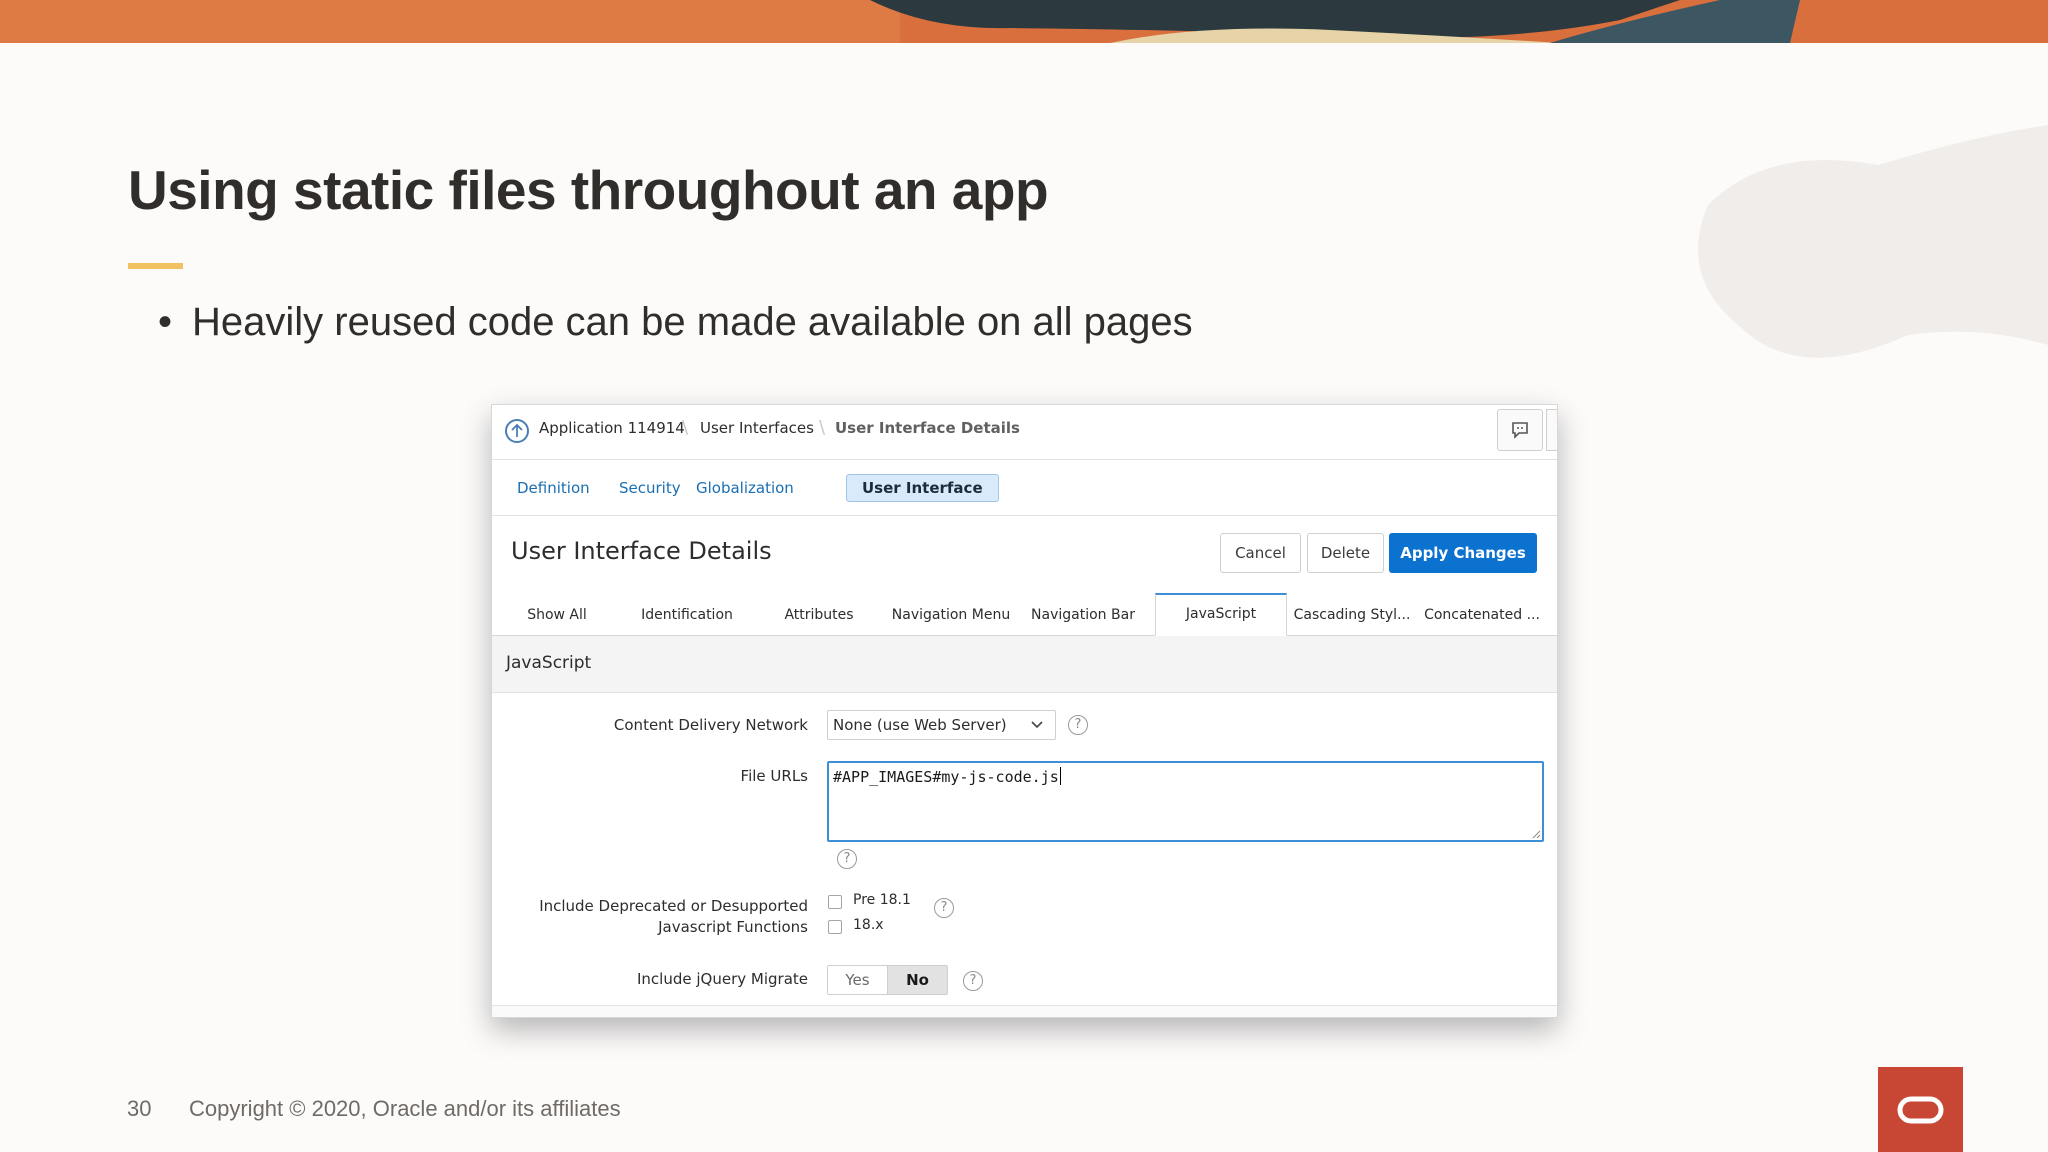  Describe the element at coordinates (673, 906) in the screenshot. I see `deprecated-label-line1: Include Deprecated or Desupported` at that location.